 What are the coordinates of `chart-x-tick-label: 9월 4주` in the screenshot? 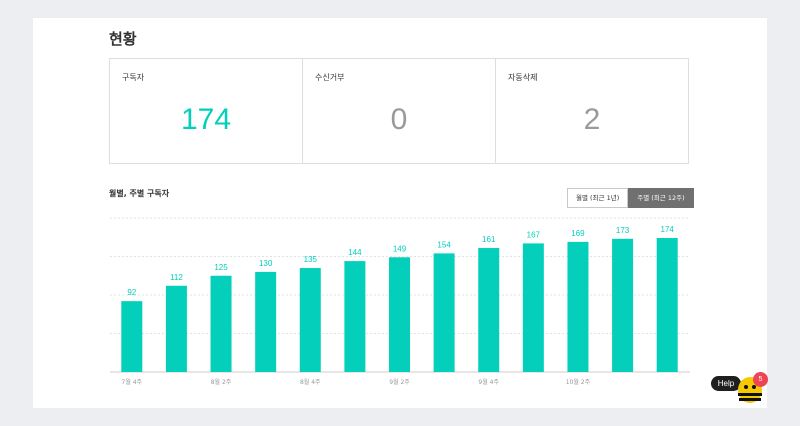 It's located at (488, 382).